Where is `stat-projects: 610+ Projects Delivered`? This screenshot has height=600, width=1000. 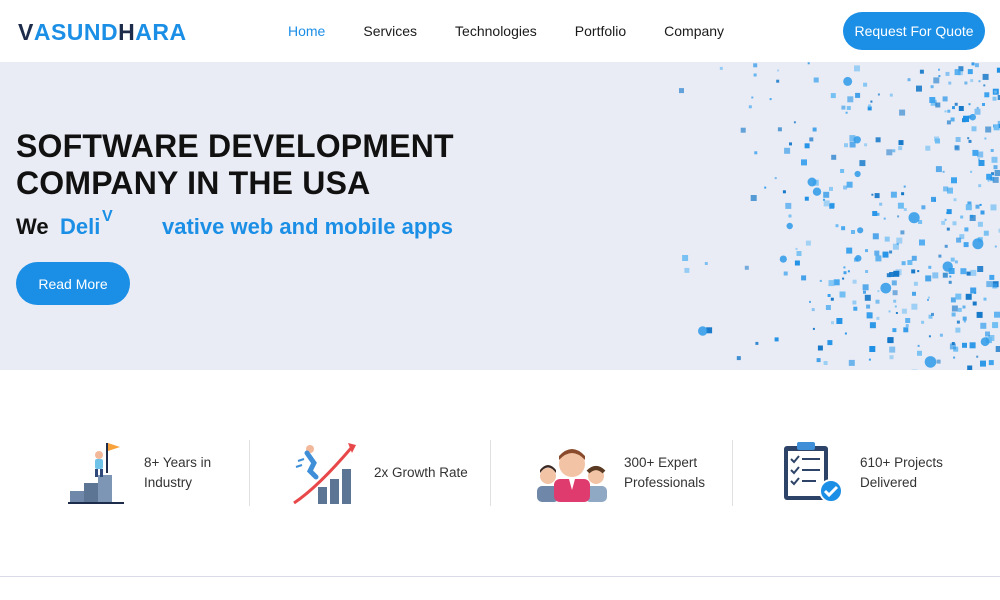
stat-projects: 610+ Projects Delivered is located at coordinates (862, 473).